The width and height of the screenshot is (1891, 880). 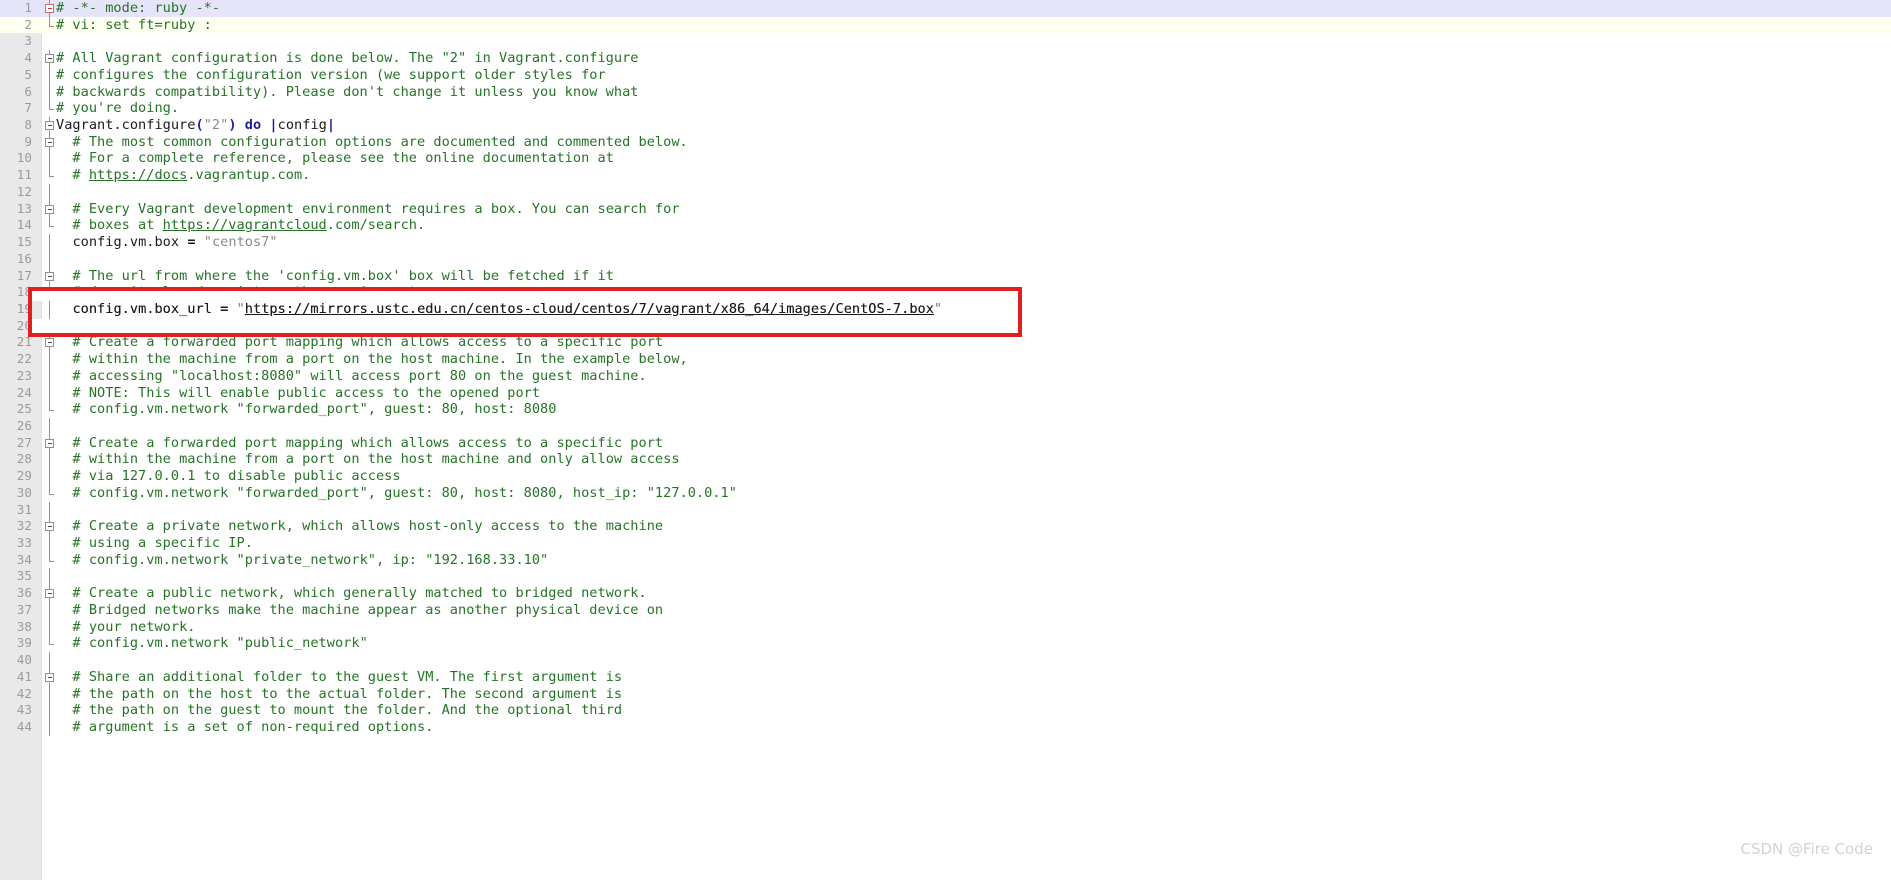 I want to click on comment-url-link: https://docs, so click(x=138, y=175).